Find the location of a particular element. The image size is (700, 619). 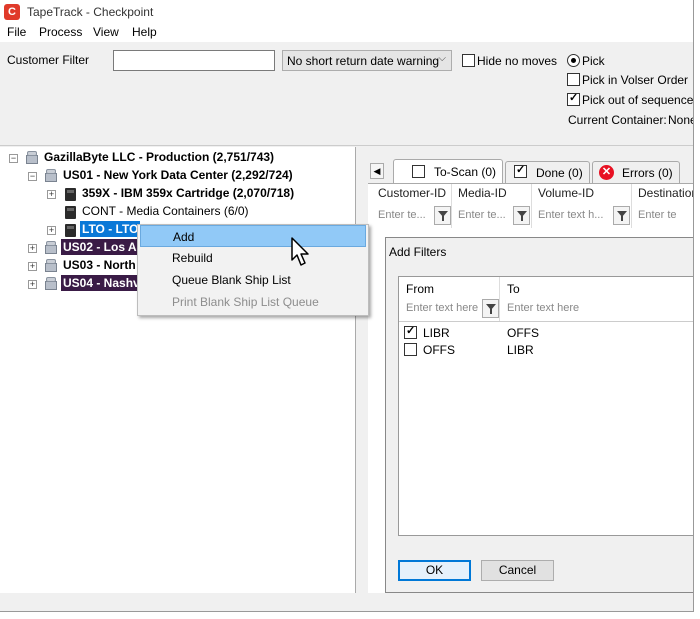

menu-bar: File Process View Help is located at coordinates (346, 33).